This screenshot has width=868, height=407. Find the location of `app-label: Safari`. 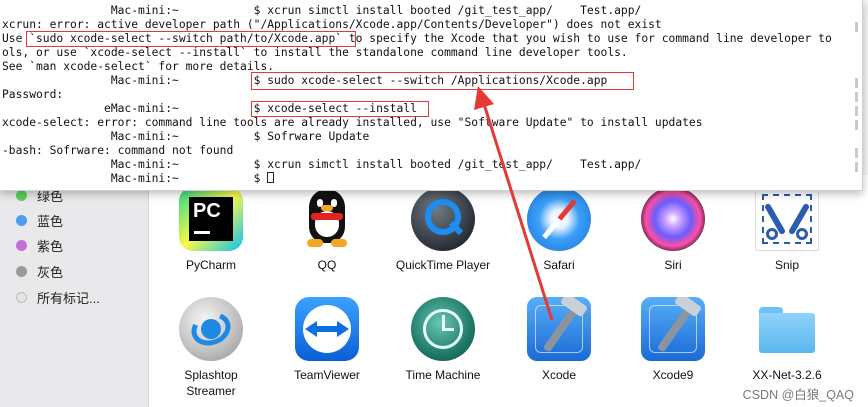

app-label: Safari is located at coordinates (559, 265).